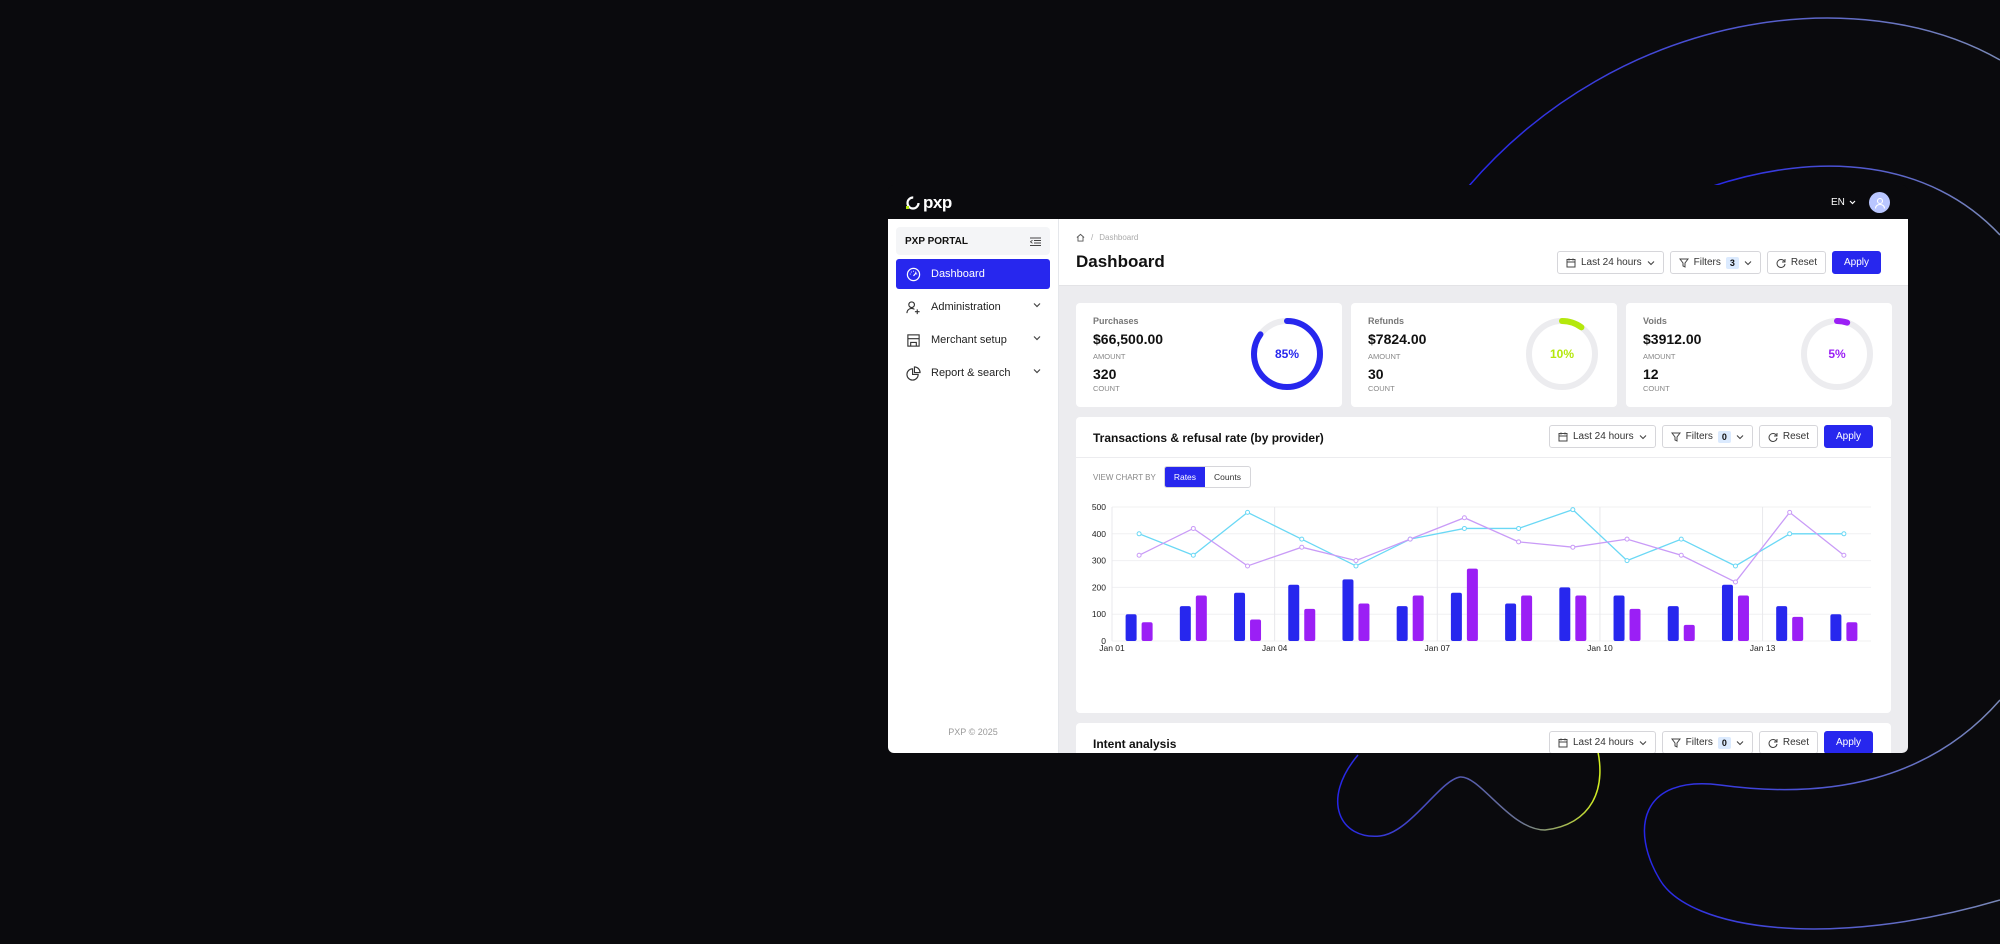 This screenshot has width=2000, height=944. I want to click on language-selector: EN, so click(1843, 202).